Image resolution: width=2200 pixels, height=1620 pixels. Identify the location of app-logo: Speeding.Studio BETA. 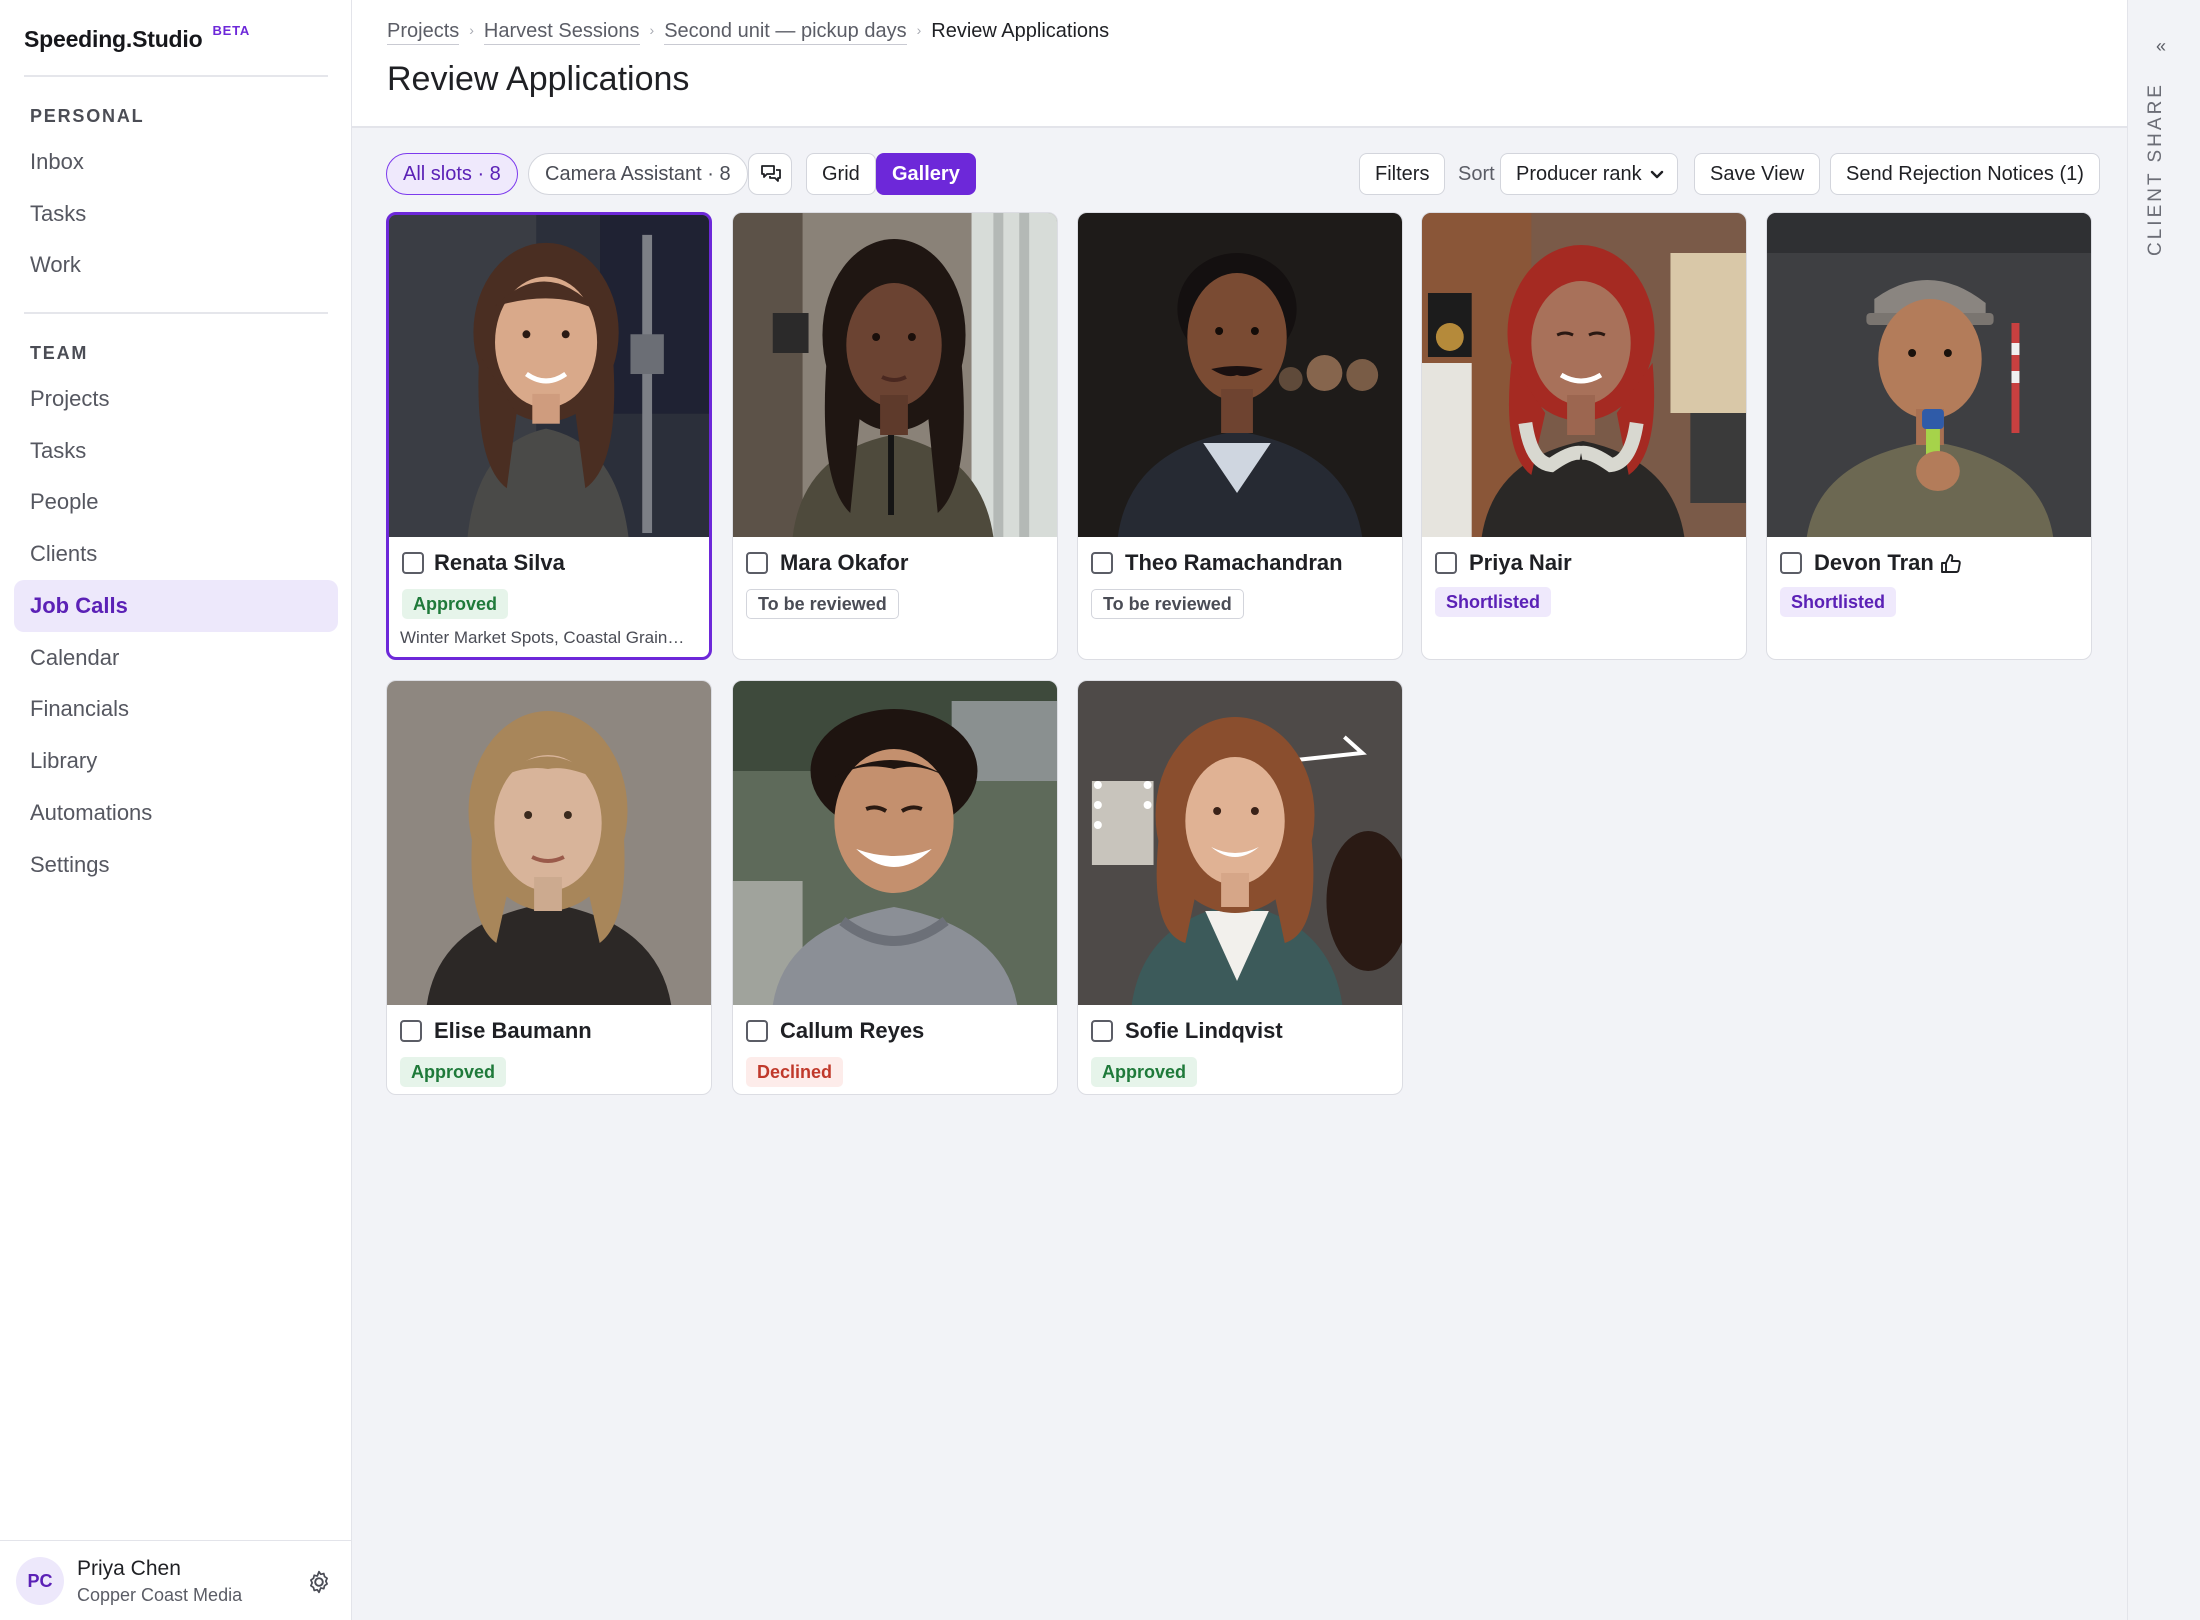
(137, 38).